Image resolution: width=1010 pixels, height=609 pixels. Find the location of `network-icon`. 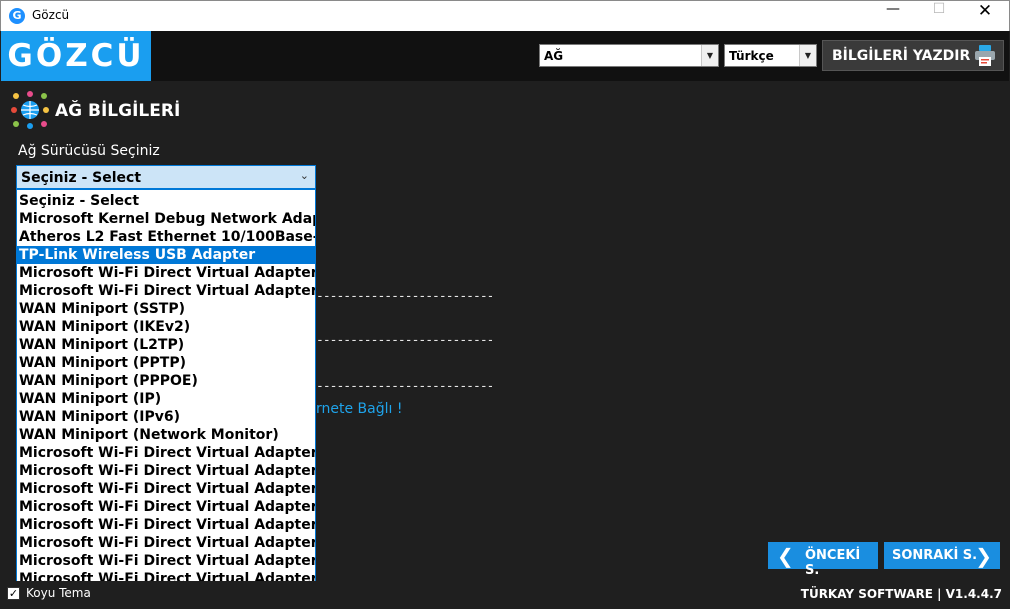

network-icon is located at coordinates (30, 110).